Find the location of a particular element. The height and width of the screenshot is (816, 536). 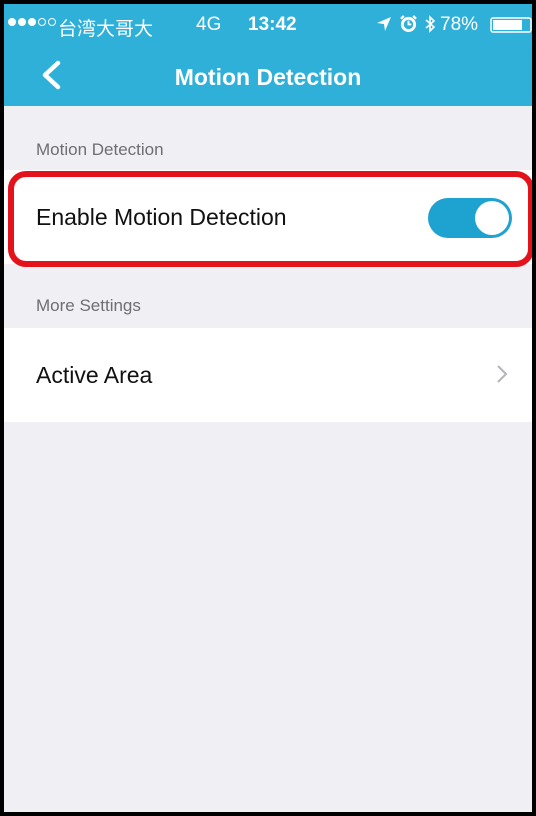

section-header-more-settings: More Settings is located at coordinates (88, 305).